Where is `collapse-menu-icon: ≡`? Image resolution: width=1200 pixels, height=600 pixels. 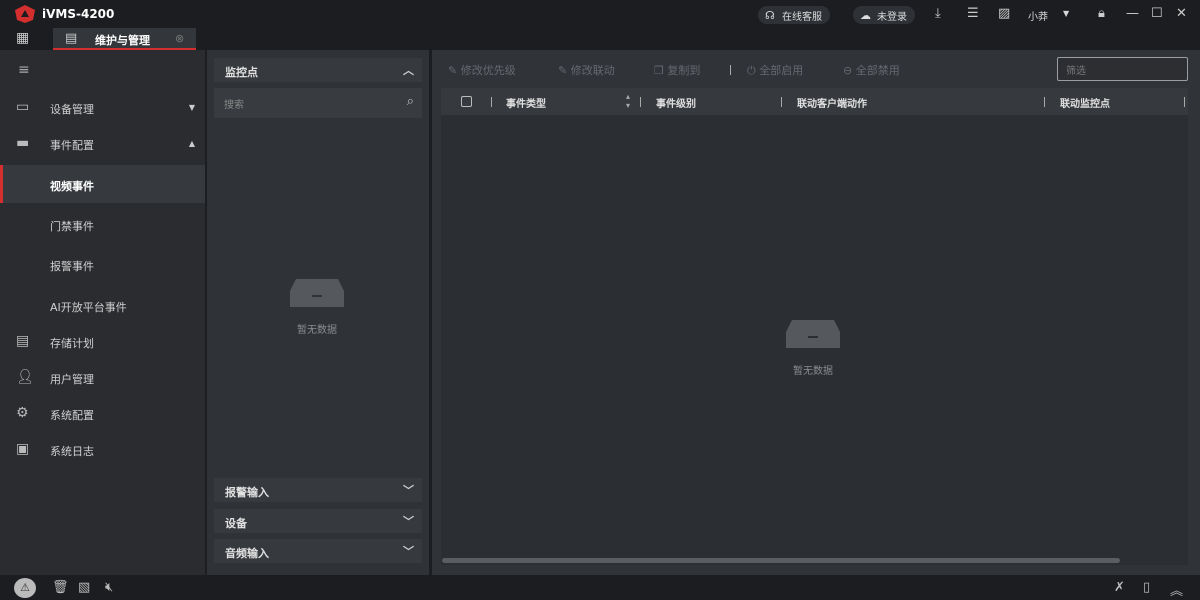
collapse-menu-icon: ≡ is located at coordinates (24, 70).